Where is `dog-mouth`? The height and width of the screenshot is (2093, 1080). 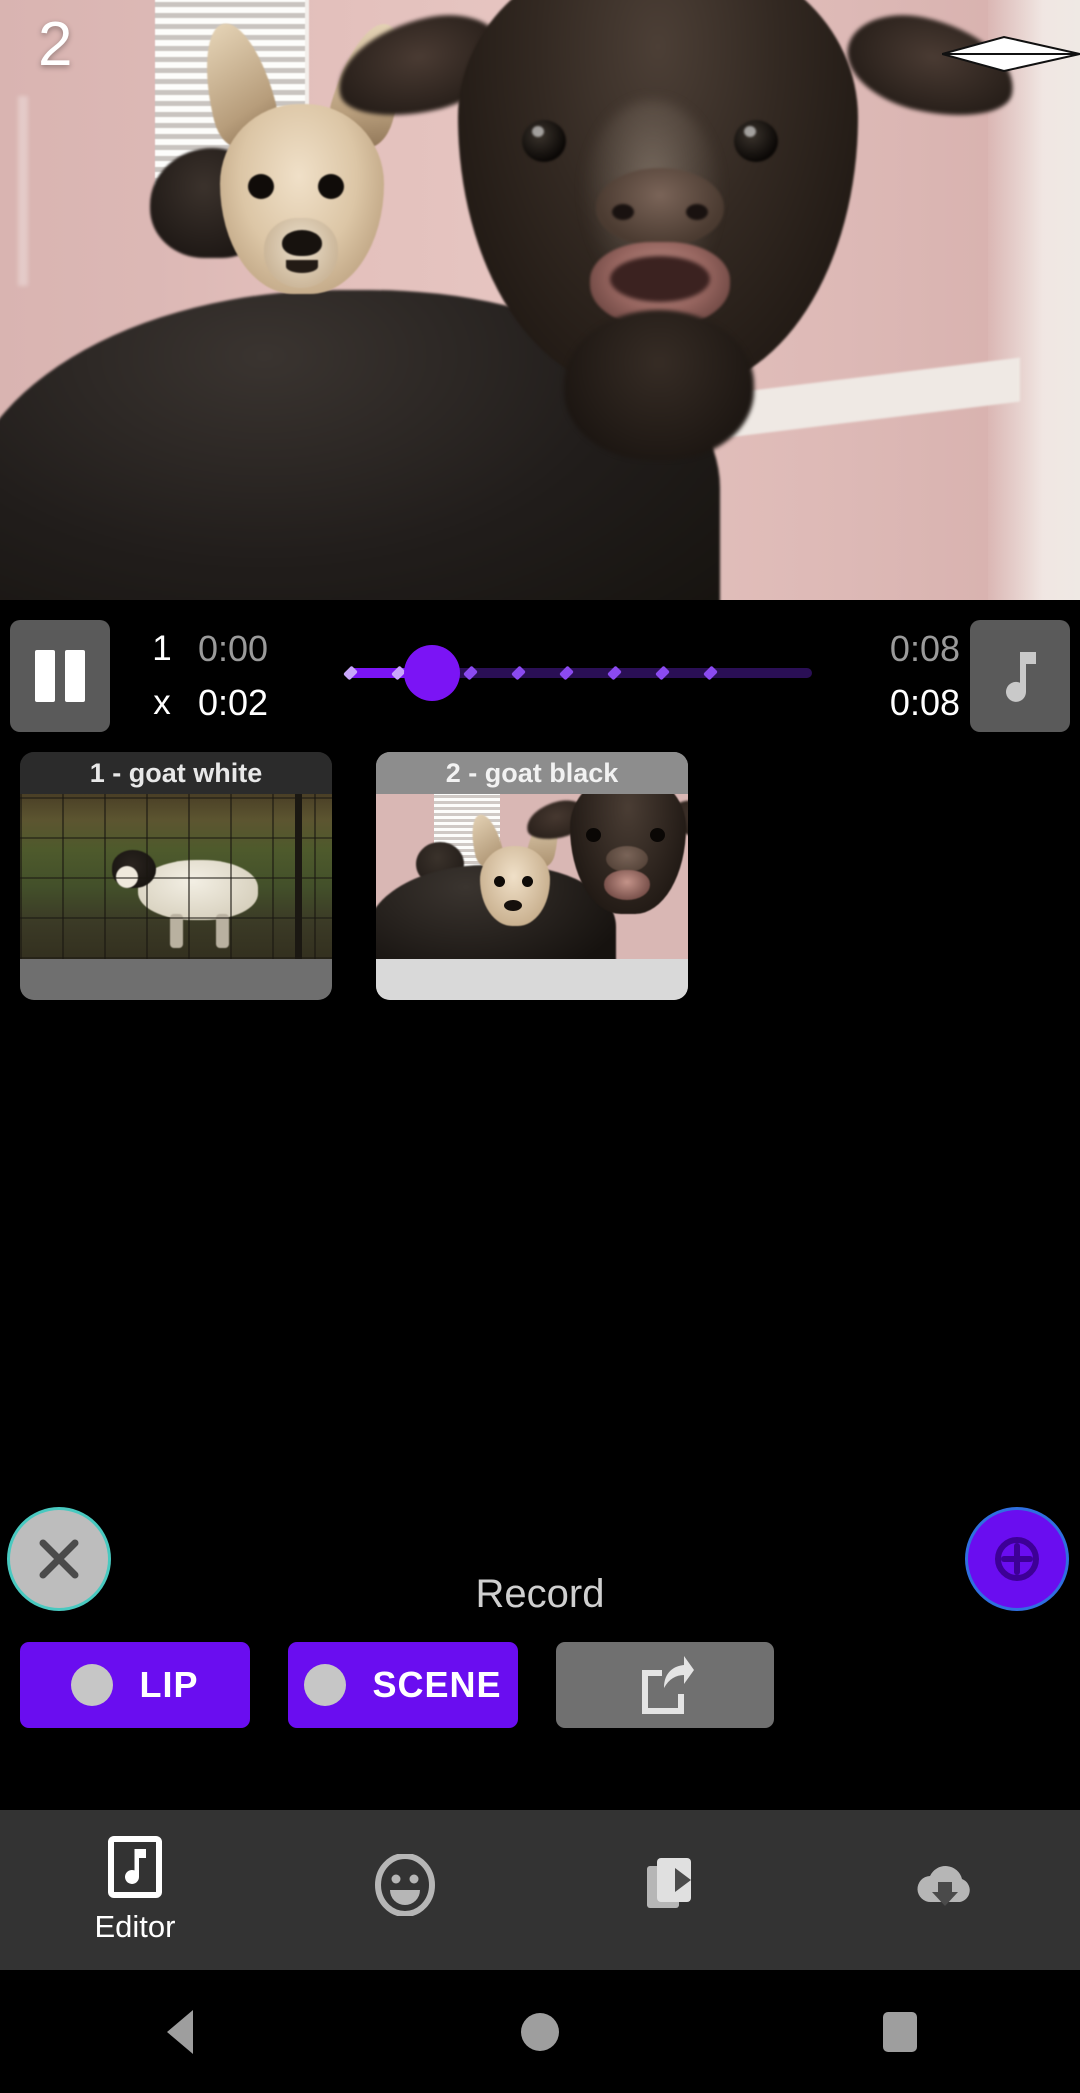 dog-mouth is located at coordinates (302, 266).